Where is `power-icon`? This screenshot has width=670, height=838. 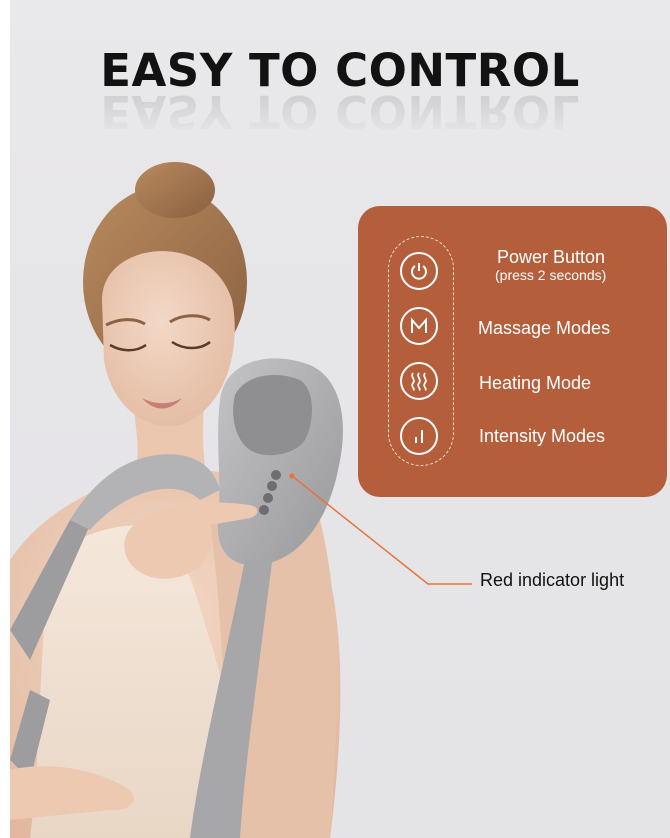 power-icon is located at coordinates (419, 271).